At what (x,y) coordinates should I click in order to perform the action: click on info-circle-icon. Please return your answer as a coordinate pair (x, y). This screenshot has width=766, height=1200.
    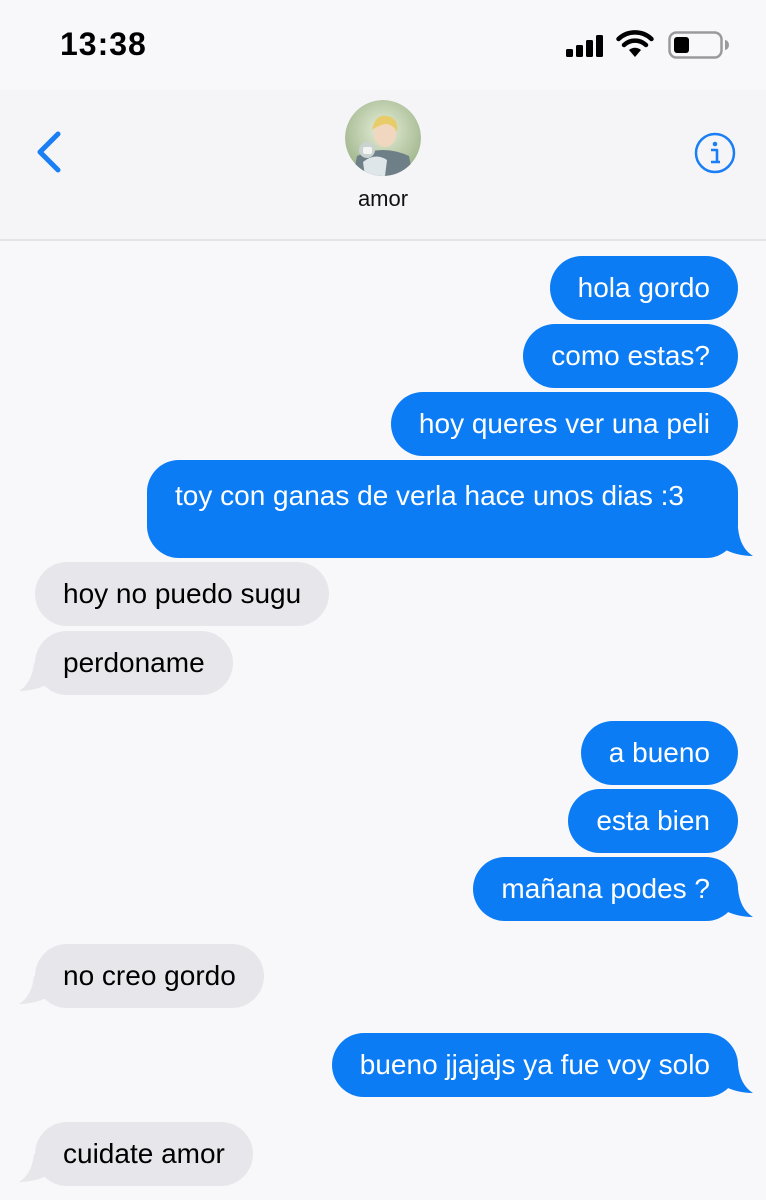
    Looking at the image, I should click on (715, 153).